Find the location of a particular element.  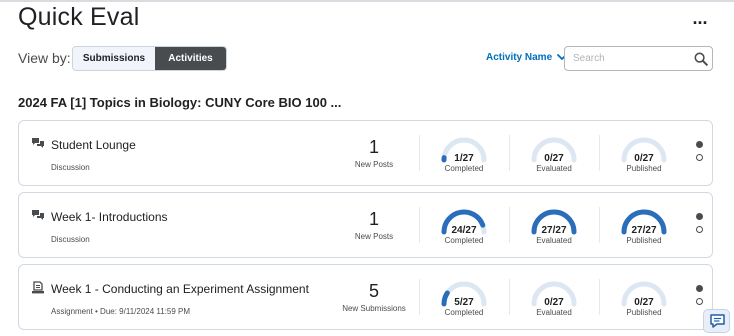

view-by-activities-button: Activities is located at coordinates (190, 58).